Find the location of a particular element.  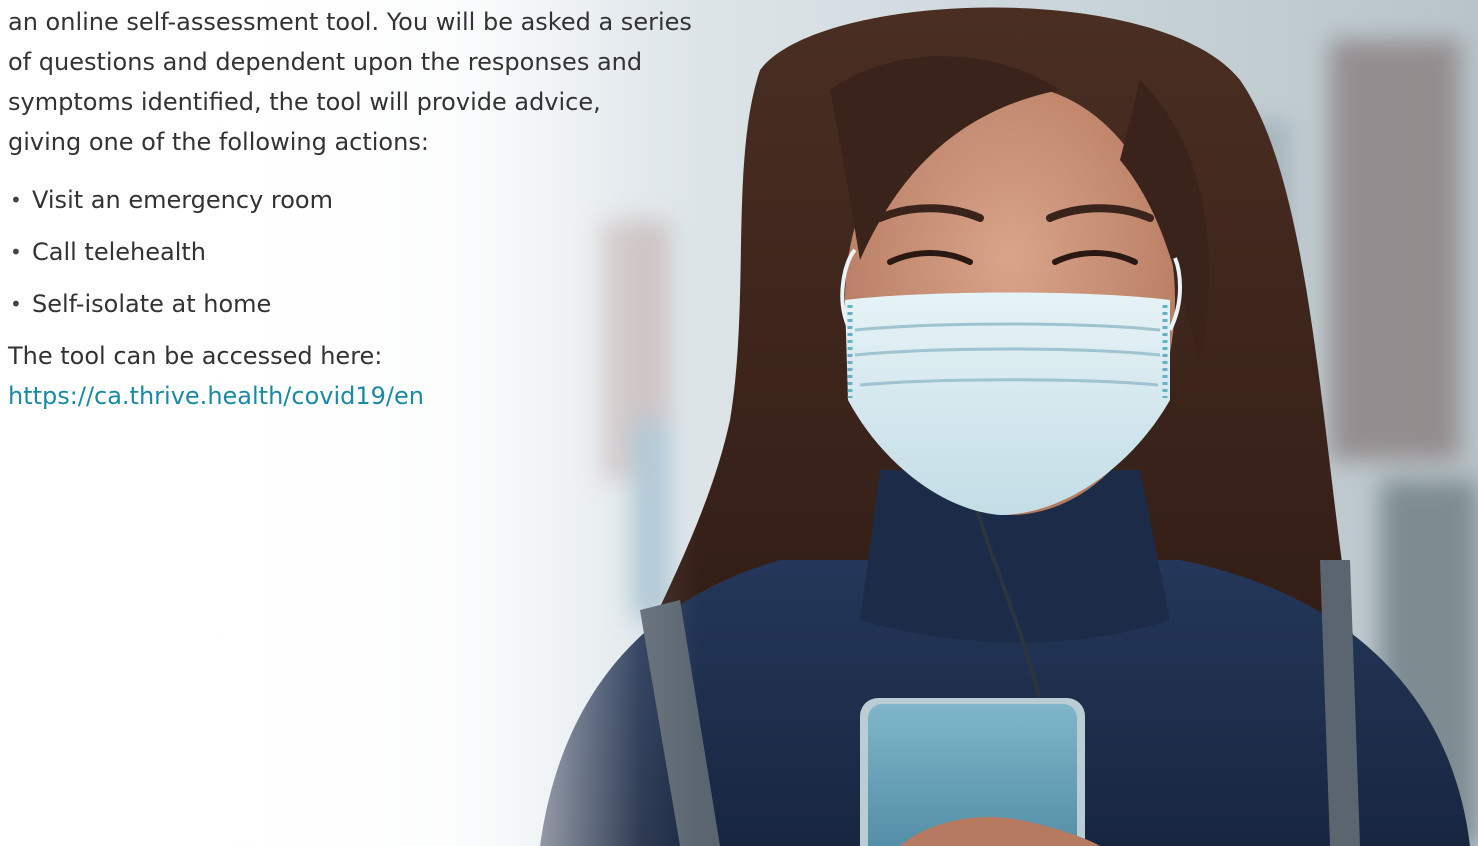

list-item-label: Call telehealth is located at coordinates (119, 252).